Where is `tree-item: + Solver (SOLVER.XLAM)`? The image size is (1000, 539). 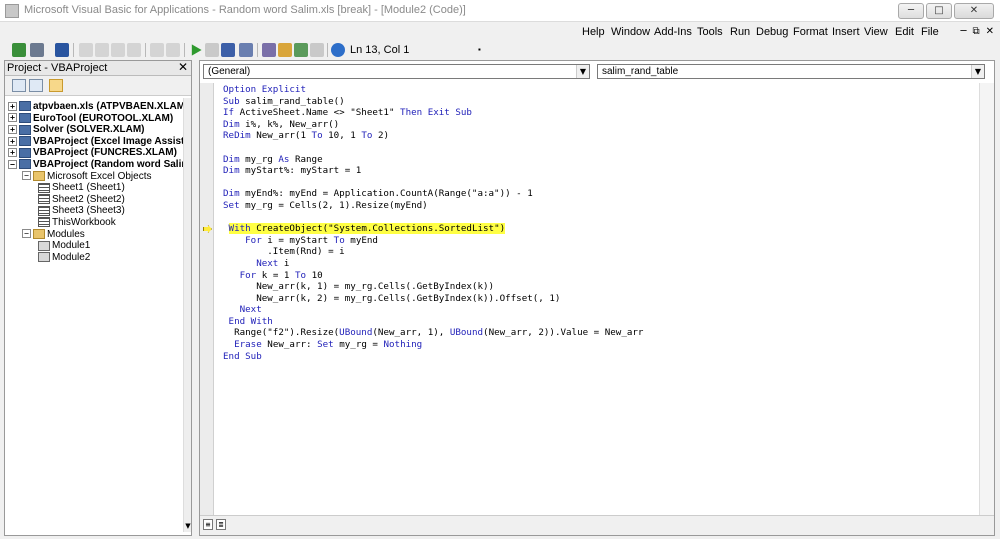
tree-item: + Solver (SOLVER.XLAM) is located at coordinates (76, 130).